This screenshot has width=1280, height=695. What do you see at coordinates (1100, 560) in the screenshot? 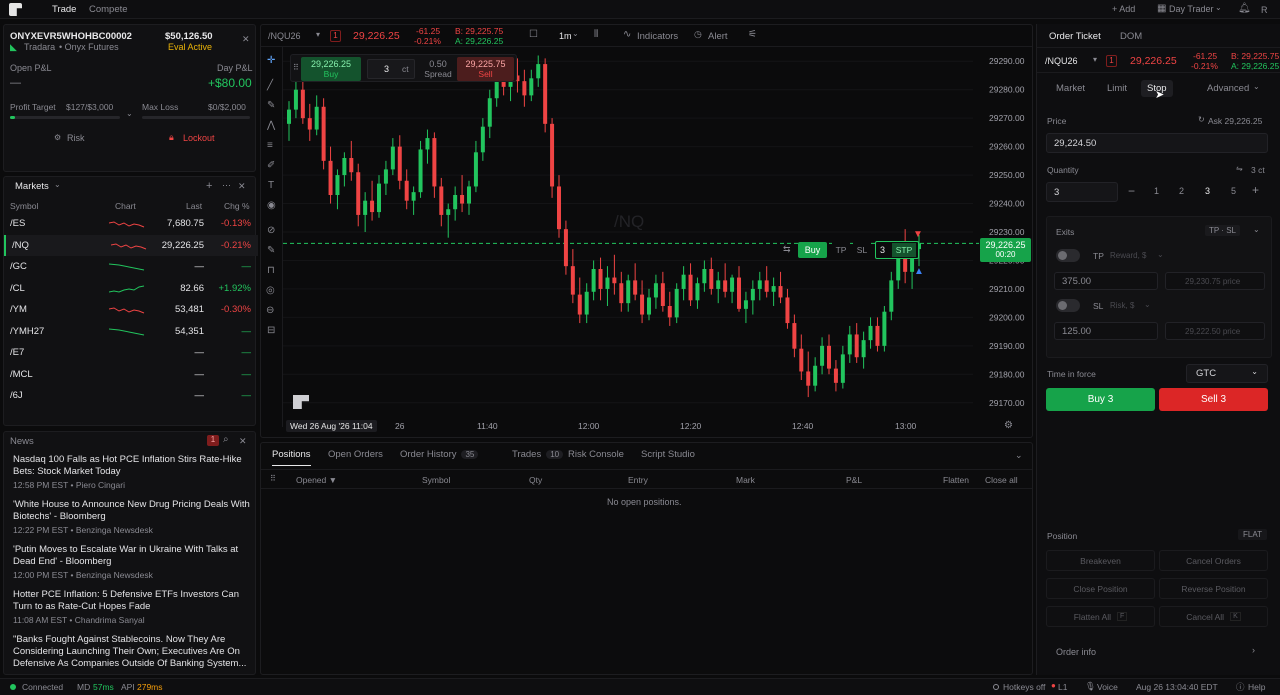
I see `breakeven-button: Breakeven` at bounding box center [1100, 560].